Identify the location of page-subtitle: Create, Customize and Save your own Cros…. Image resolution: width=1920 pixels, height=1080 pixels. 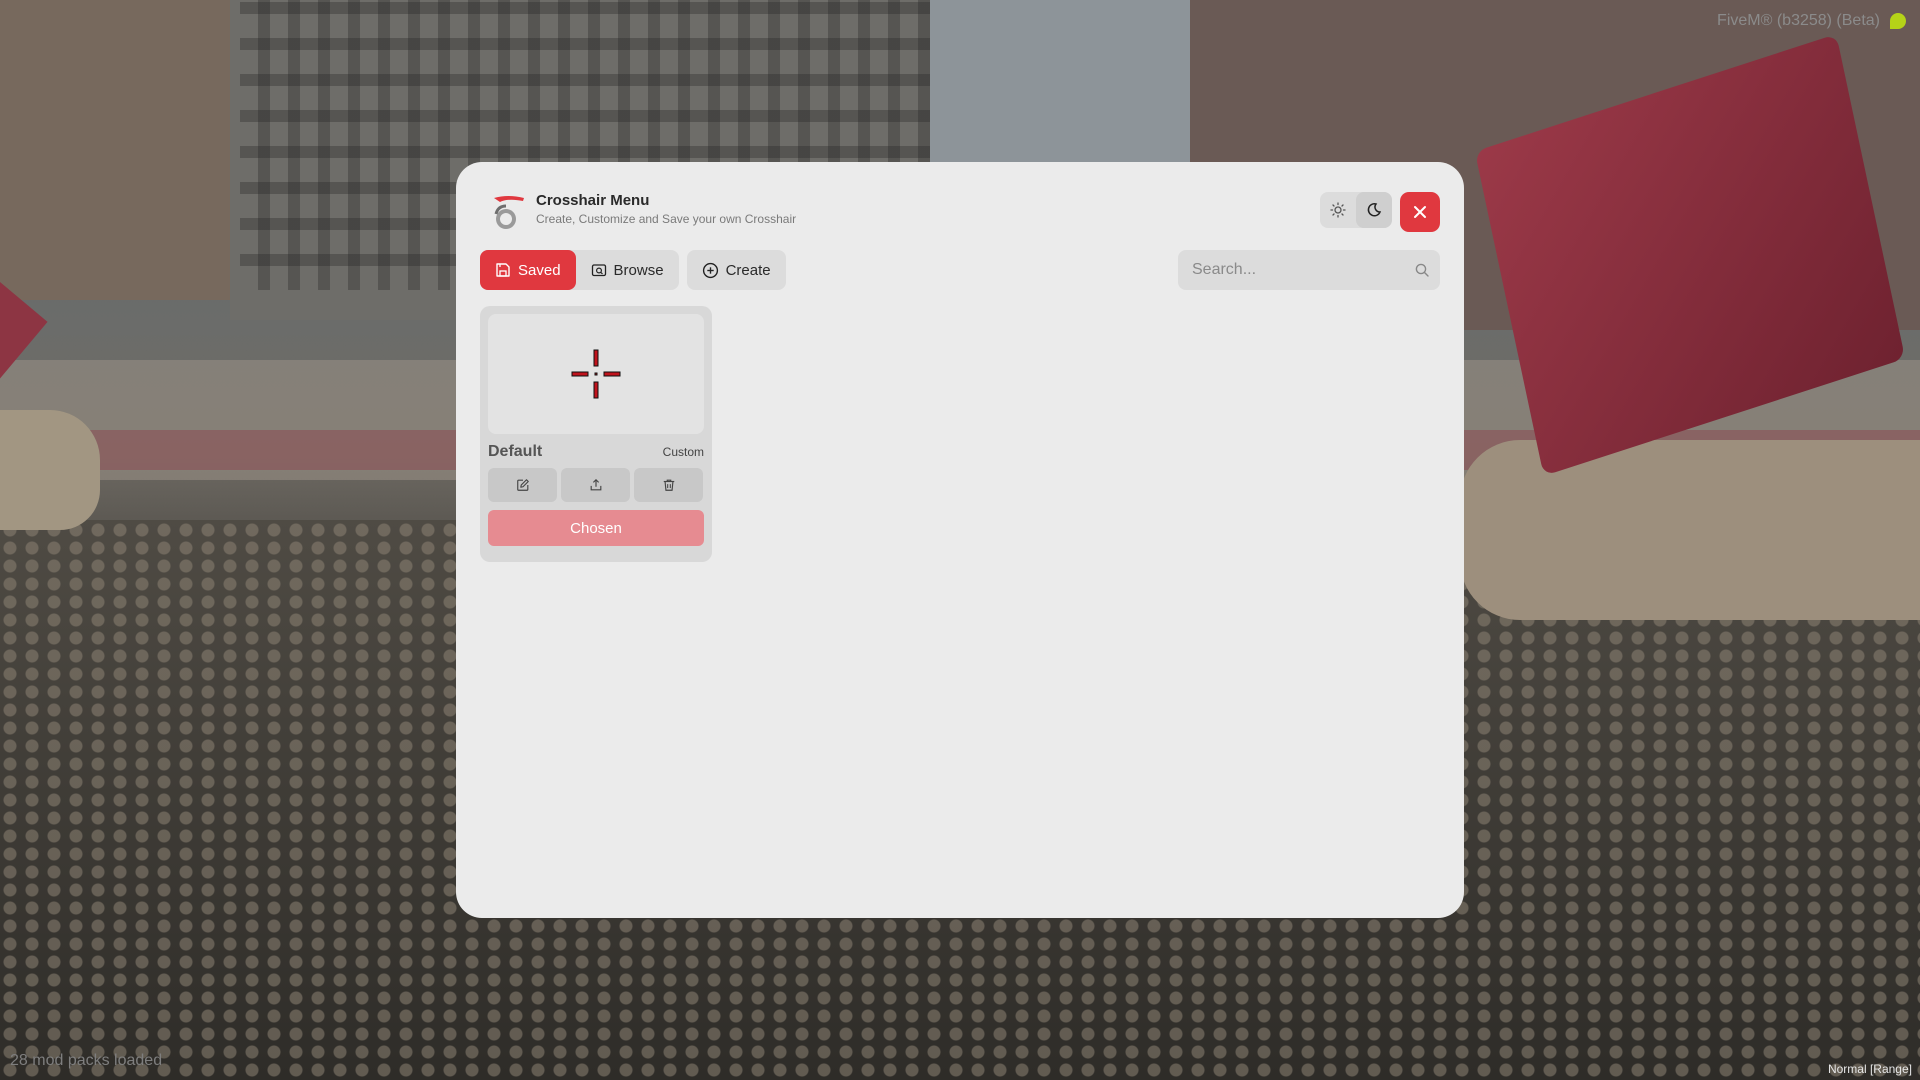
(666, 219).